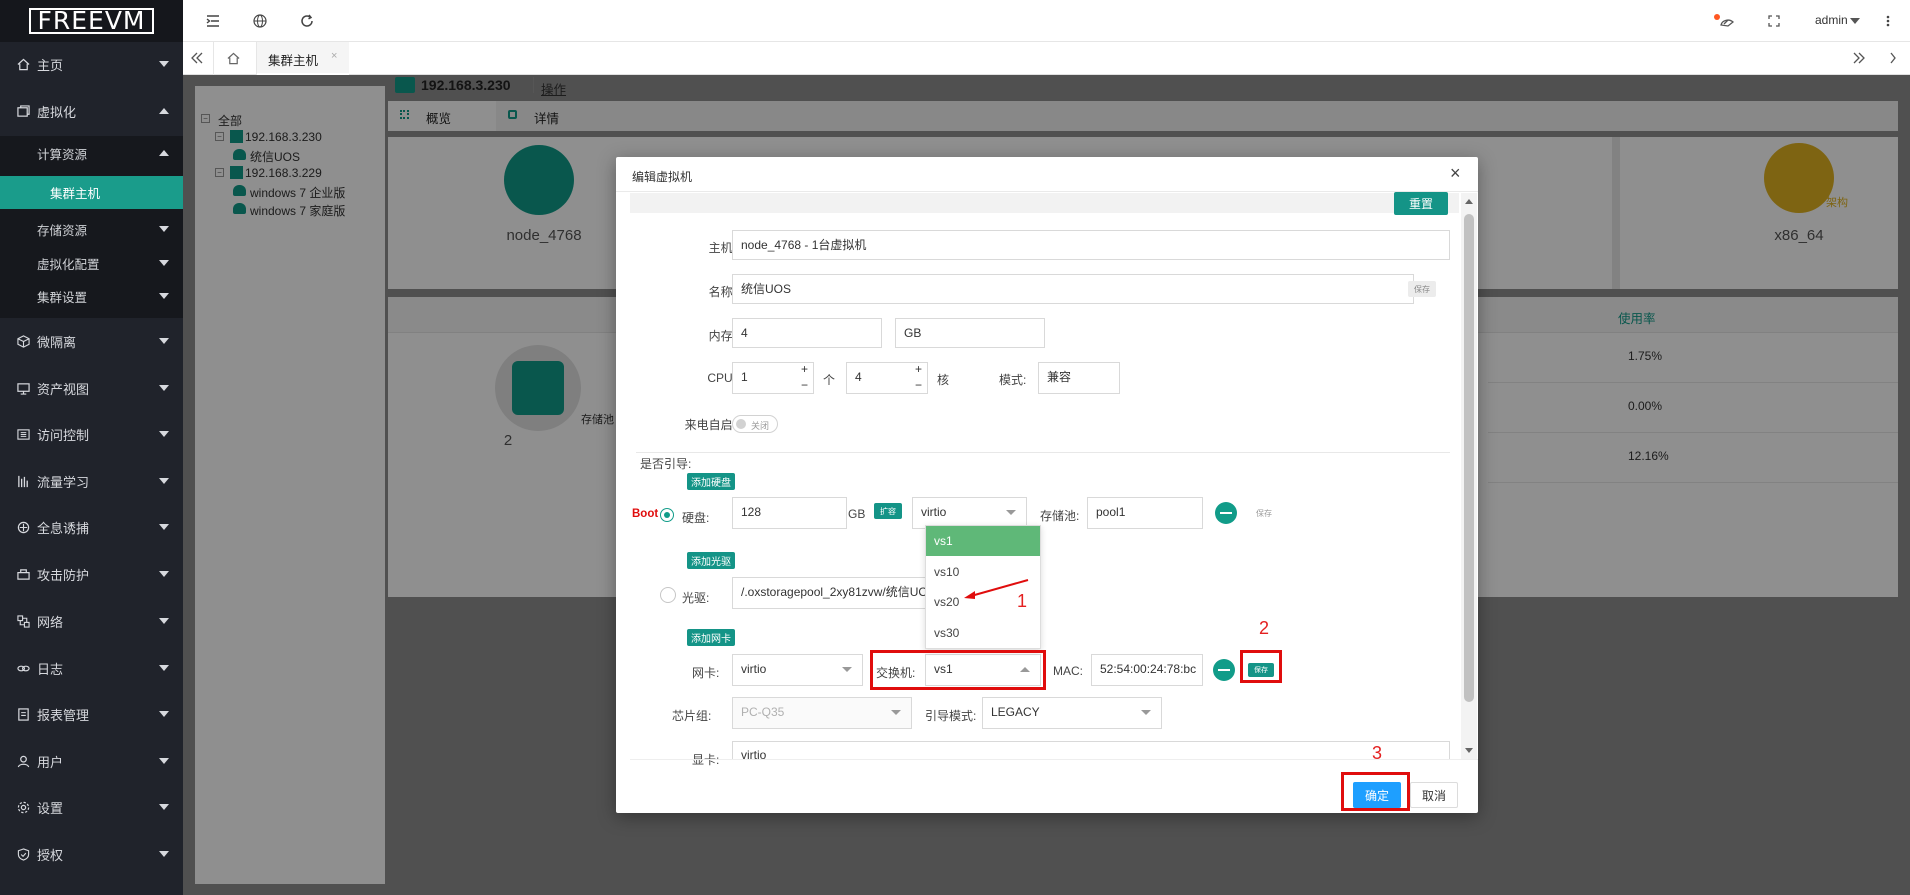 The image size is (1910, 895). What do you see at coordinates (50, 762) in the screenshot?
I see `nav-label: 用户` at bounding box center [50, 762].